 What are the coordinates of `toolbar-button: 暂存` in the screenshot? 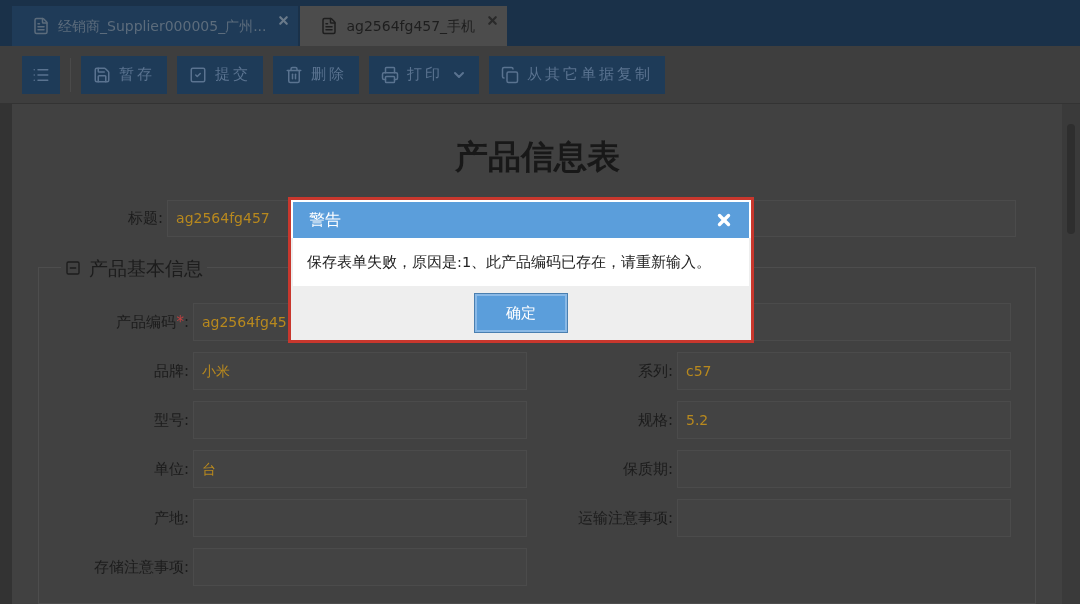 It's located at (124, 74).